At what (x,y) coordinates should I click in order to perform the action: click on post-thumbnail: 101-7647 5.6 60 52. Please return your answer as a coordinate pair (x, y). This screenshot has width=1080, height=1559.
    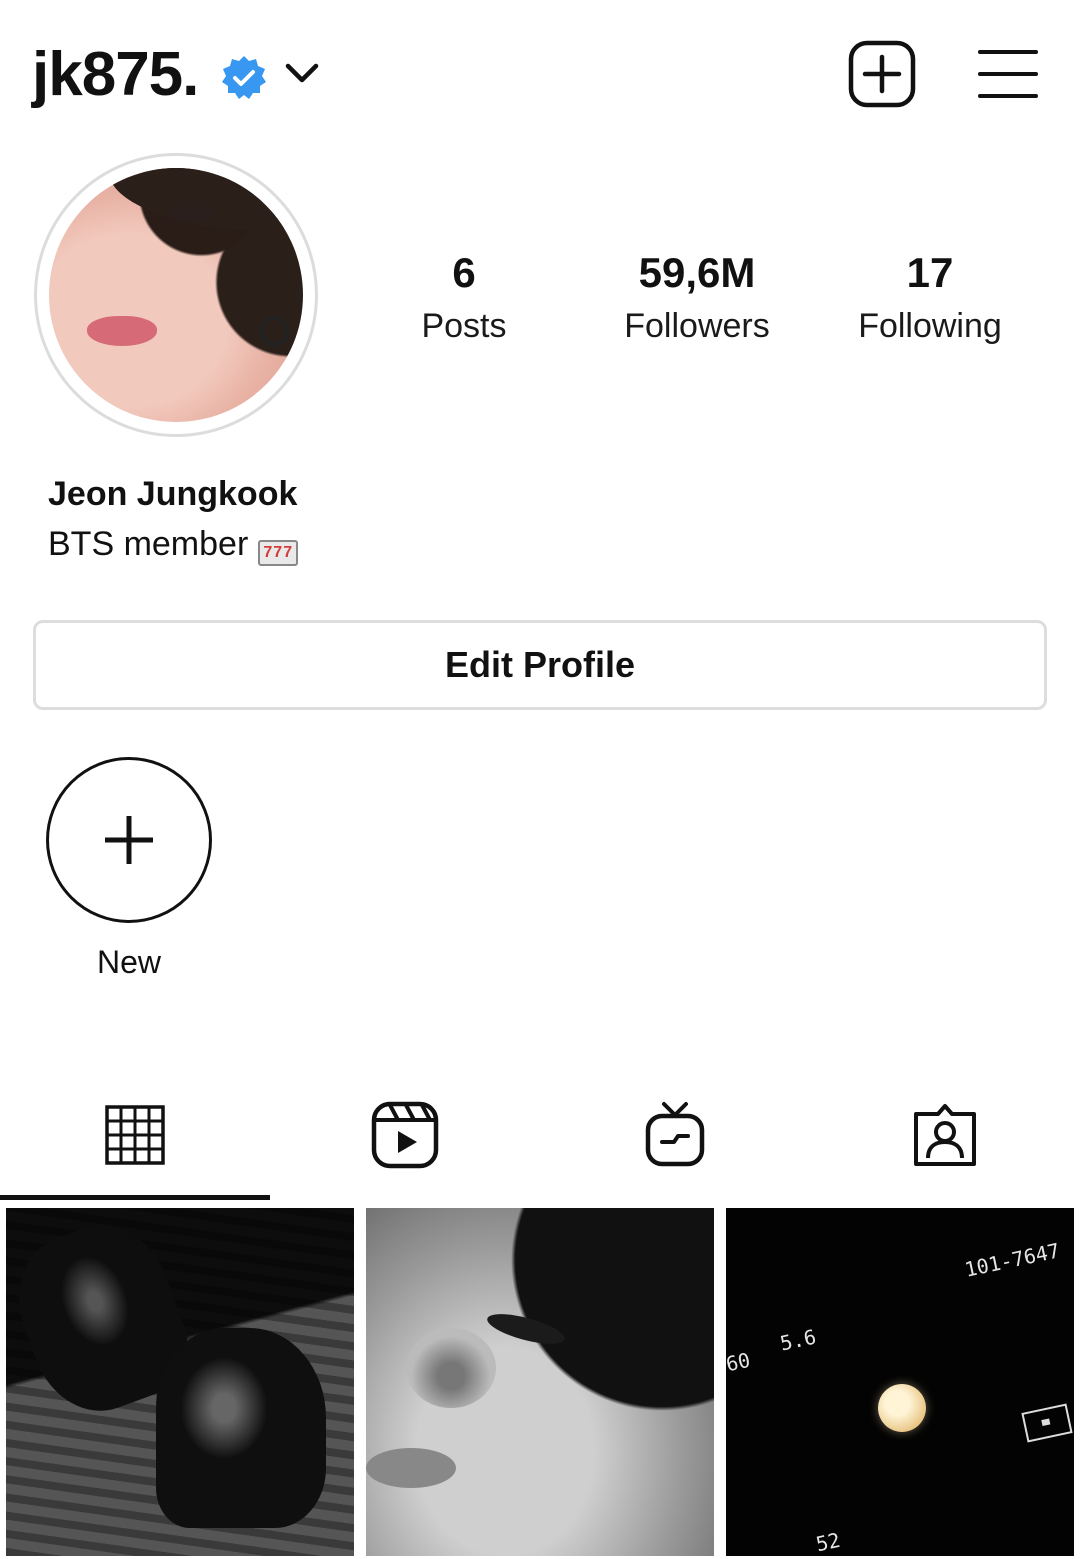
    Looking at the image, I should click on (900, 1382).